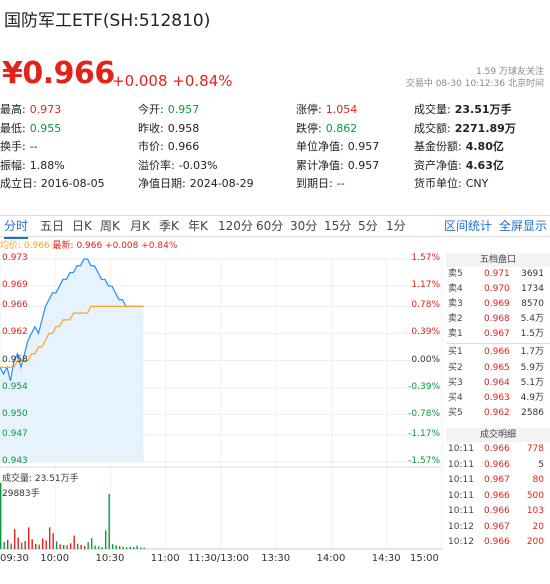  I want to click on trade-row: 10:11 0.966 5, so click(498, 466).